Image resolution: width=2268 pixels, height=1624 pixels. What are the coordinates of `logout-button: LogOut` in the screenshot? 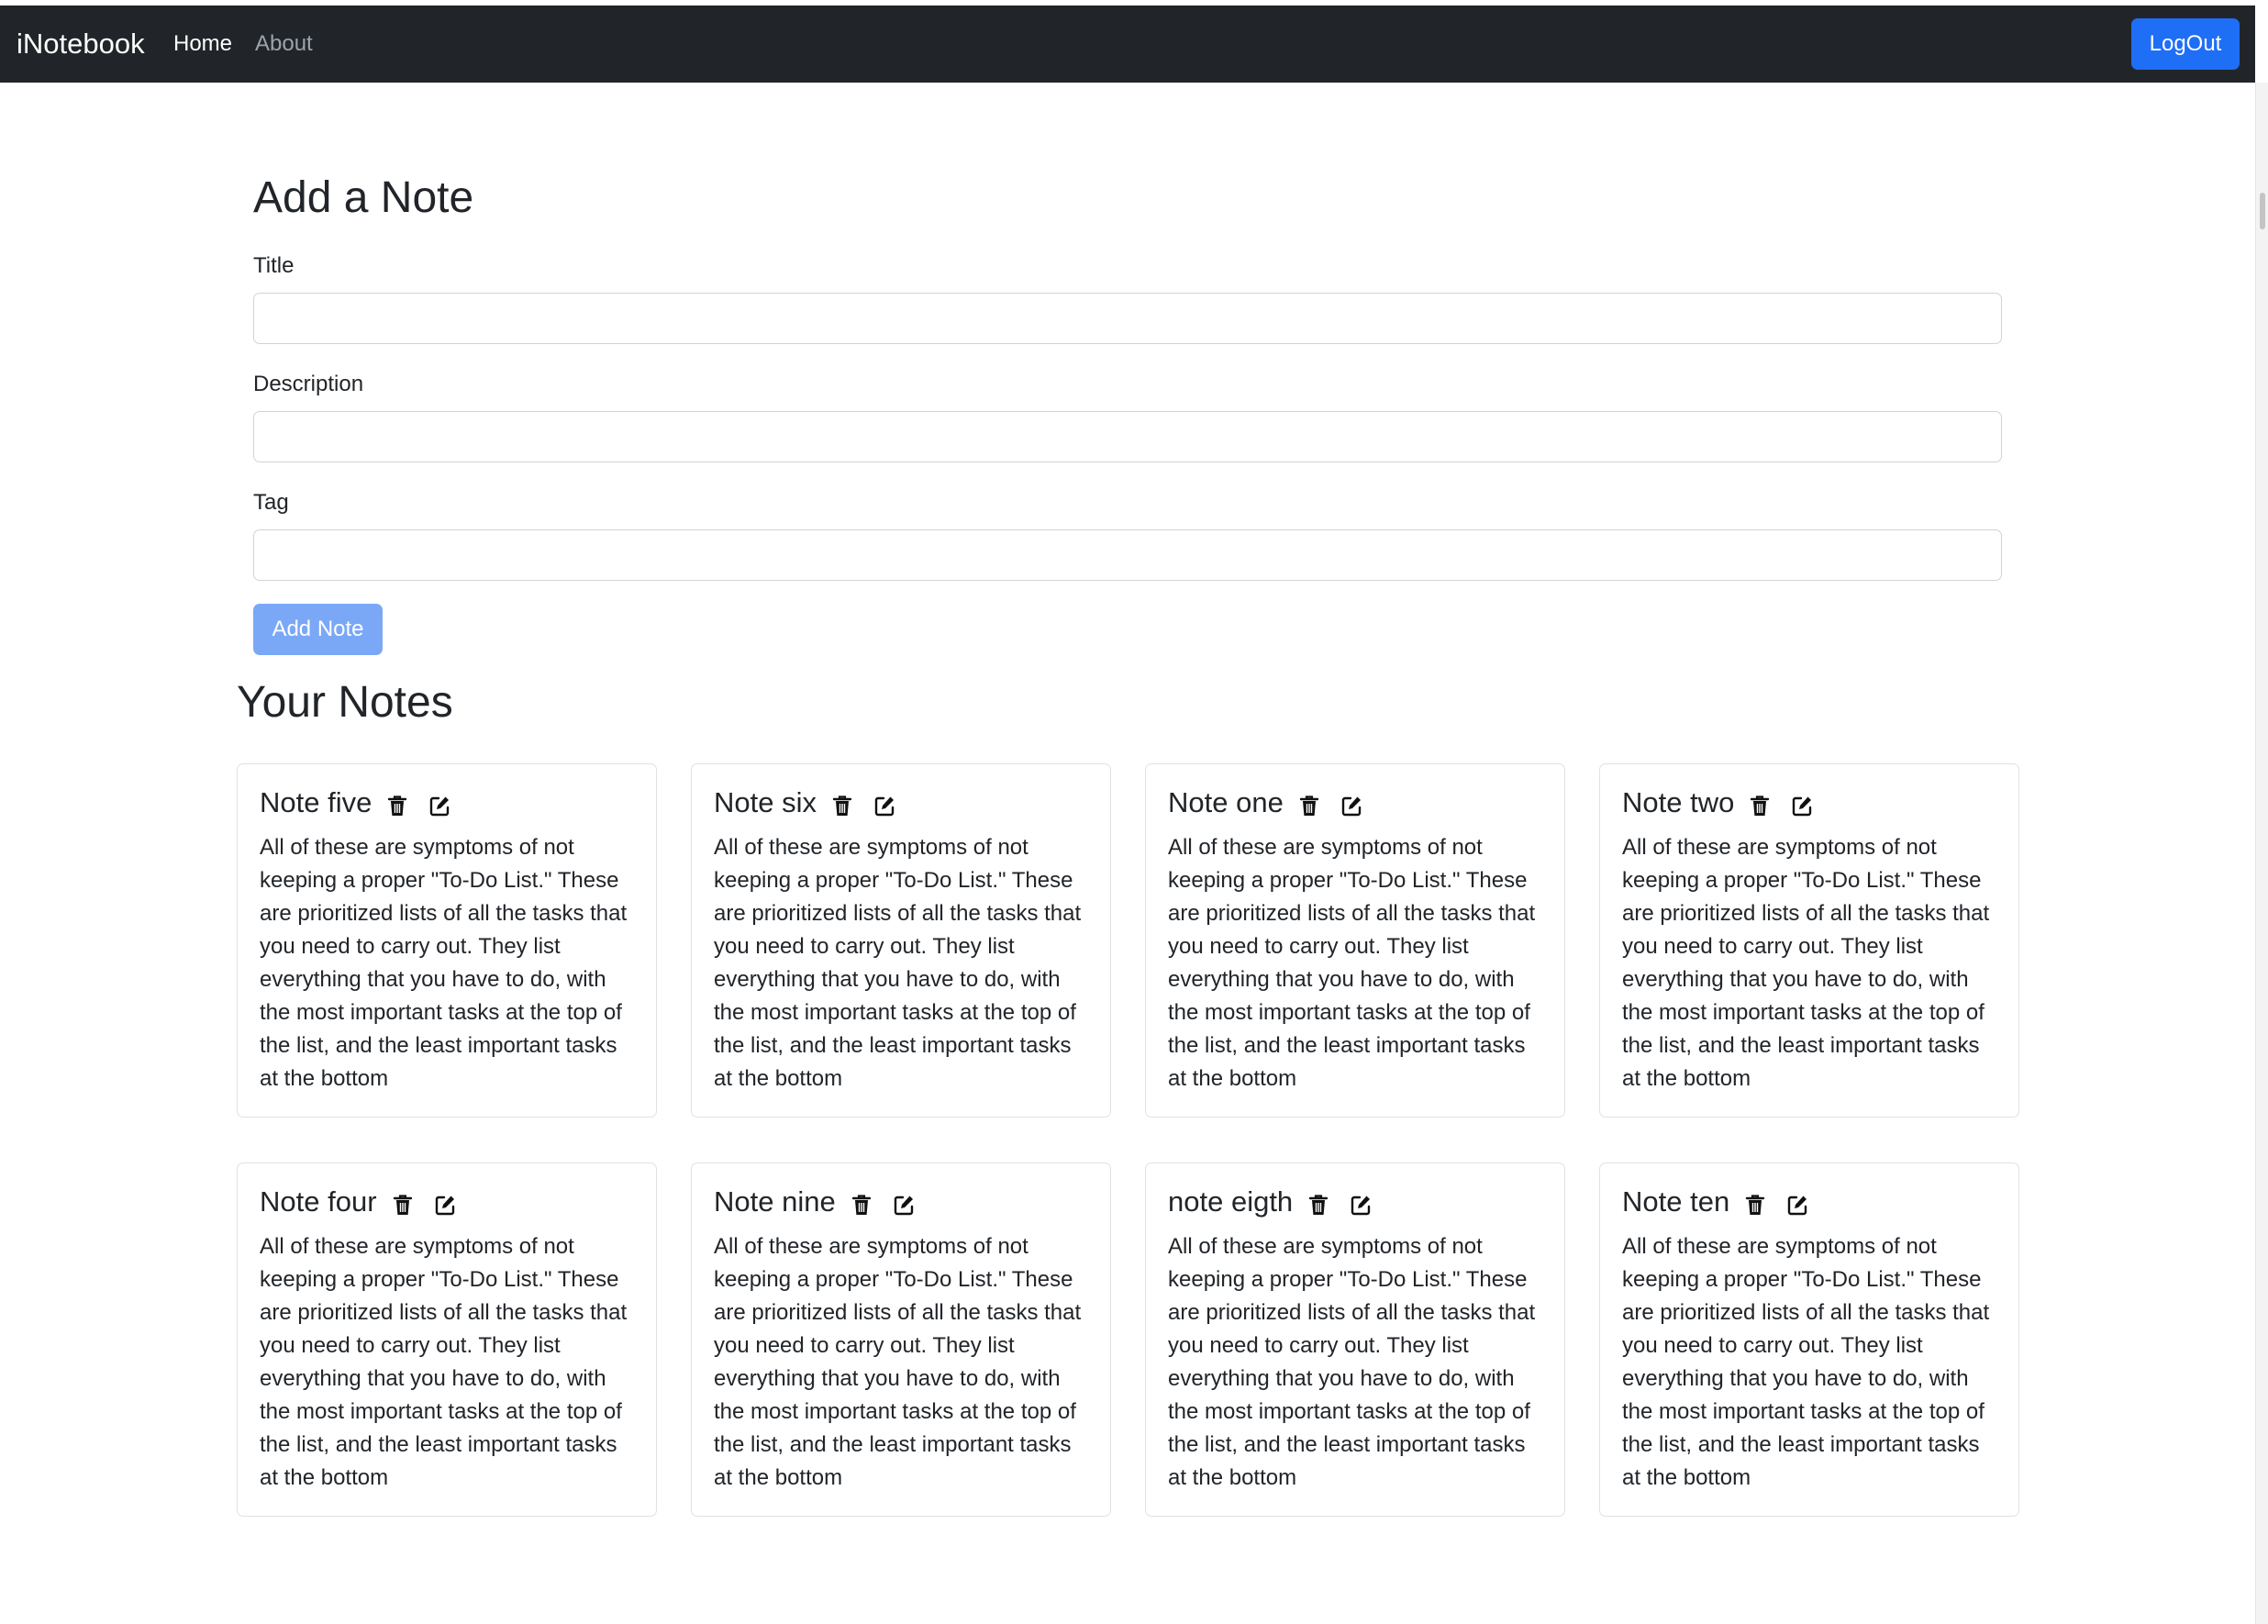 It's located at (2186, 44).